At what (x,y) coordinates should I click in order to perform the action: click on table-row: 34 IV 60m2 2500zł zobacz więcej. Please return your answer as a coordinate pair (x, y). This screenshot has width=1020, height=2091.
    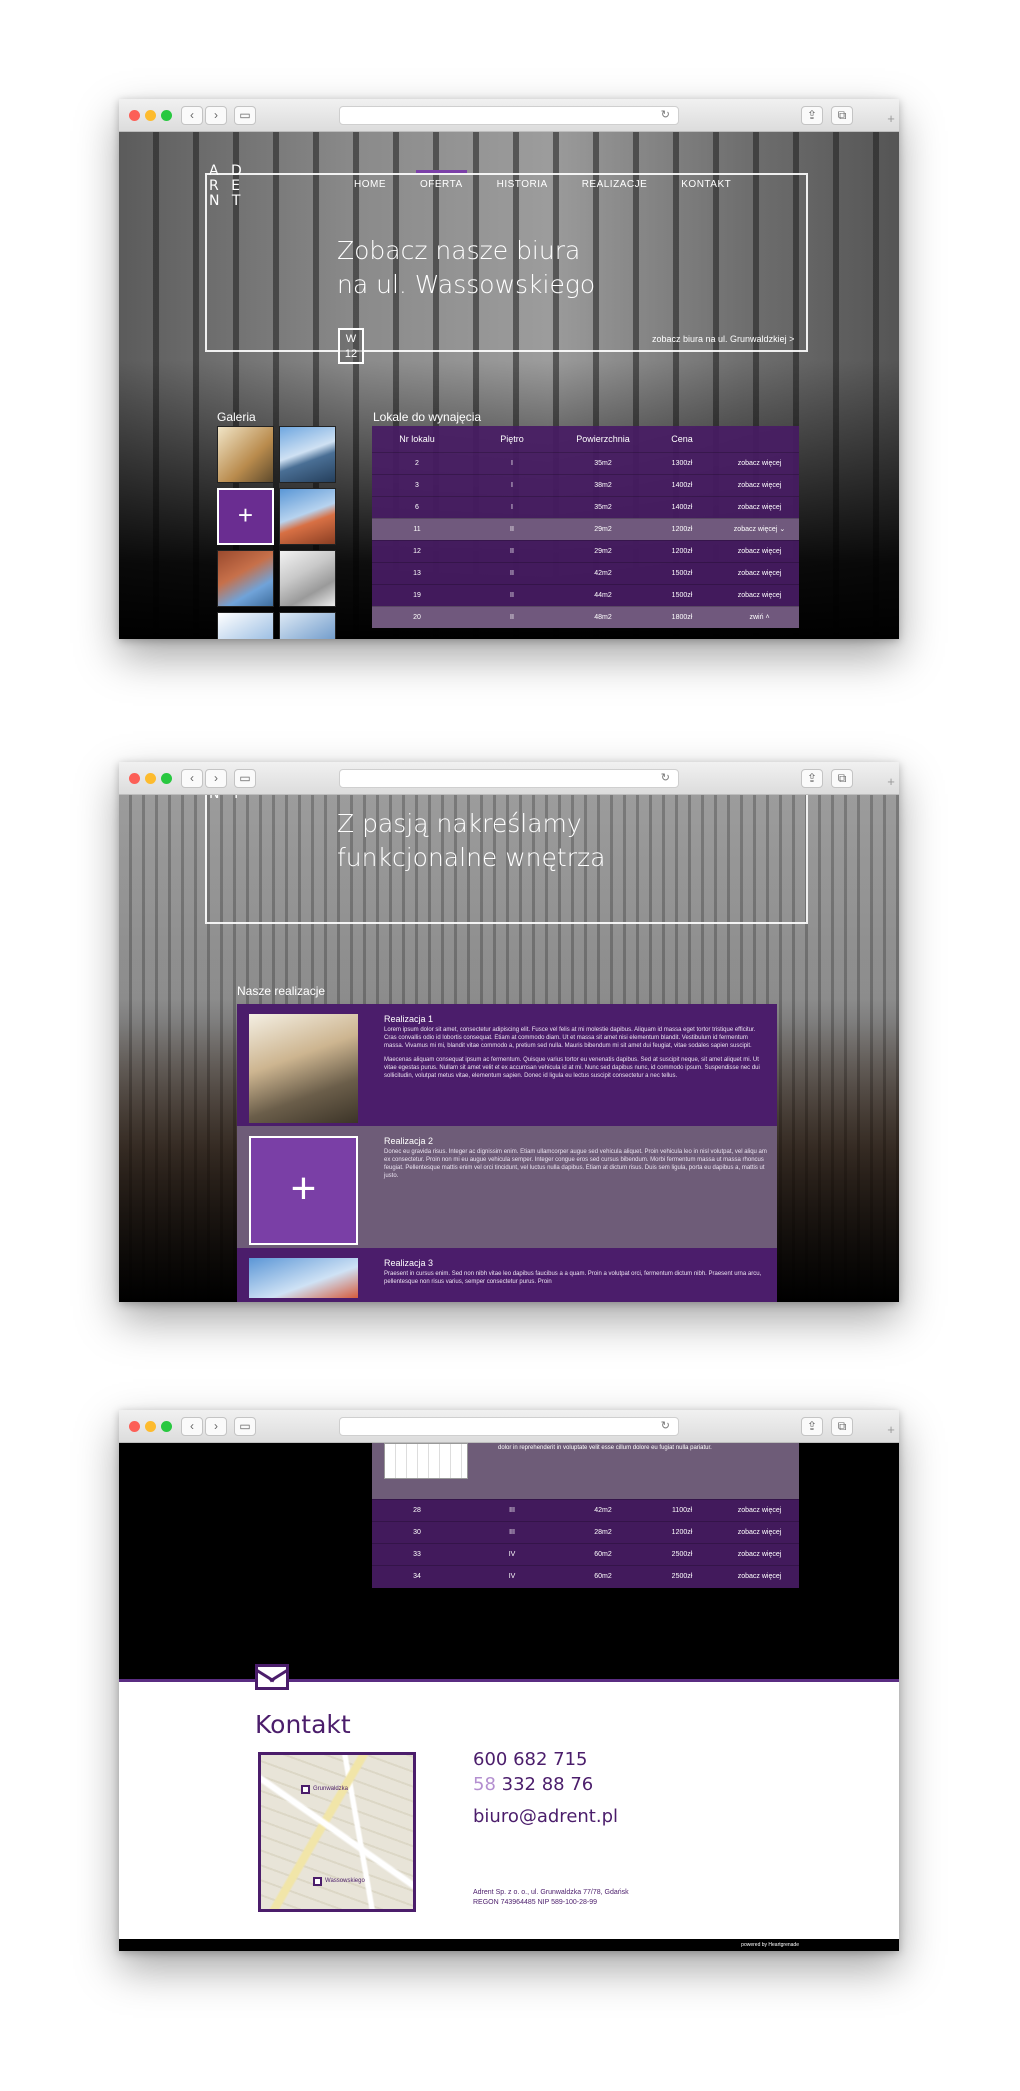
    Looking at the image, I should click on (585, 1576).